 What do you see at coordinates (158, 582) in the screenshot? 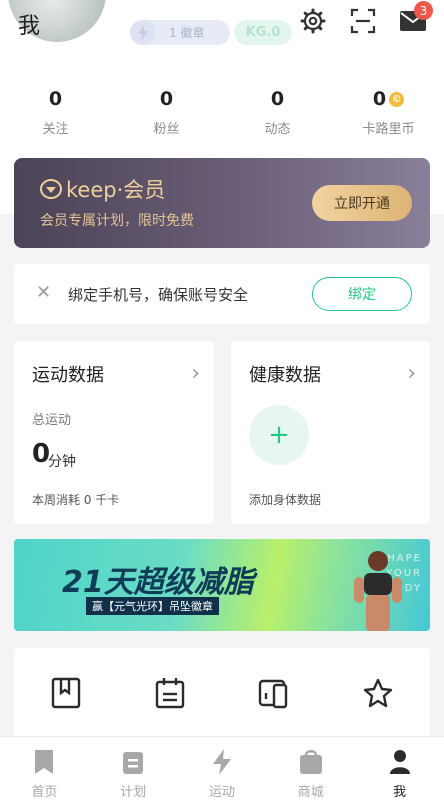
I see `banner-headline: 21天超级减脂` at bounding box center [158, 582].